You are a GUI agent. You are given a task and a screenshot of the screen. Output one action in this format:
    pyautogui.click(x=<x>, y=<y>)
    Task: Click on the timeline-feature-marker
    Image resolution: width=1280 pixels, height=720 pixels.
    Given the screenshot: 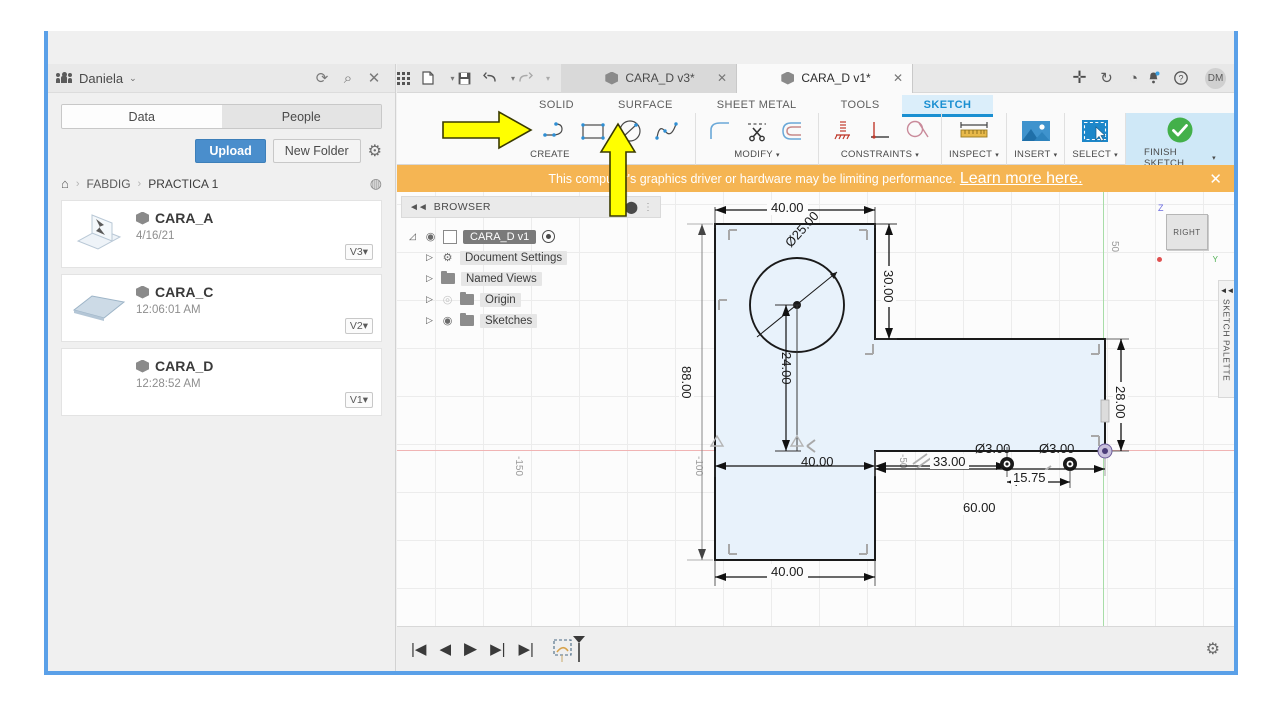 What is the action you would take?
    pyautogui.click(x=570, y=649)
    